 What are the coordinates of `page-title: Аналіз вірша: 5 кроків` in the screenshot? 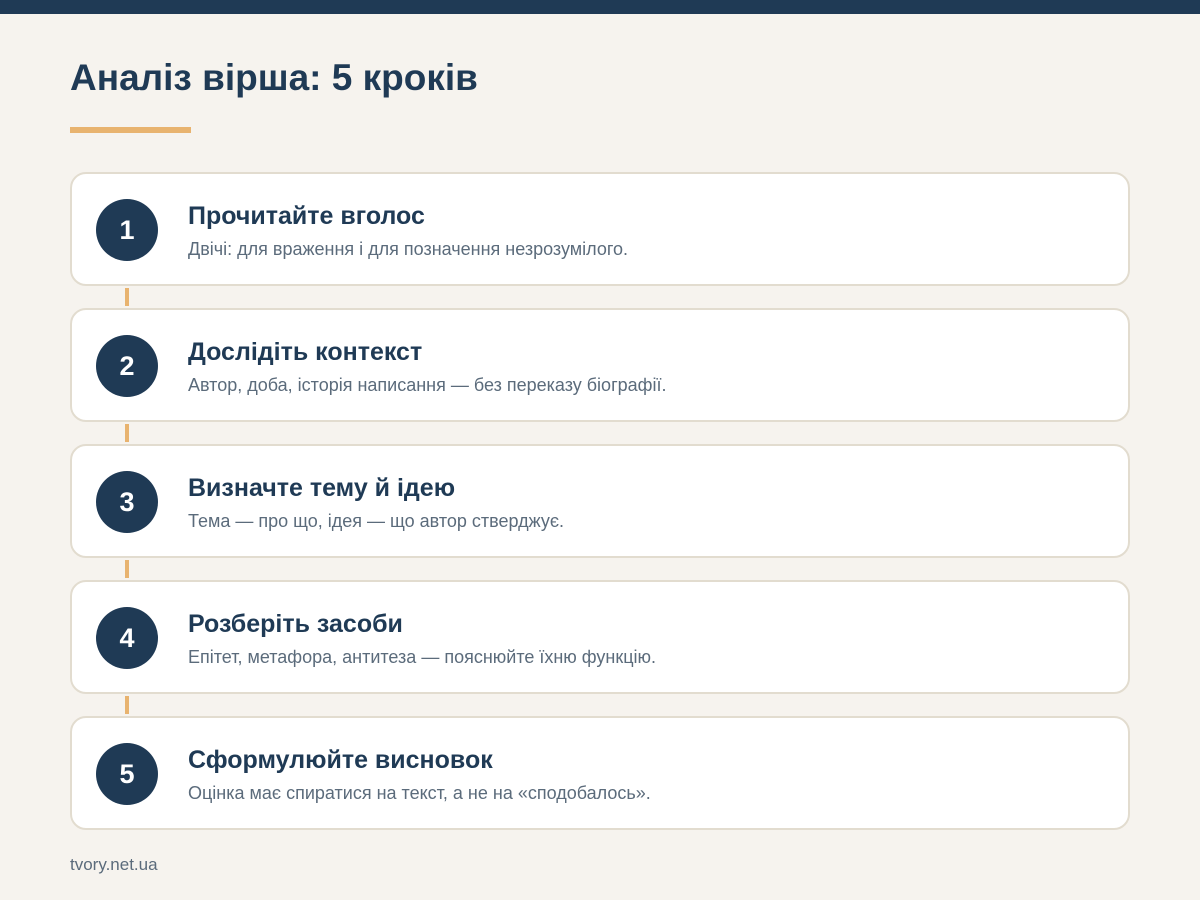 It's located at (274, 77).